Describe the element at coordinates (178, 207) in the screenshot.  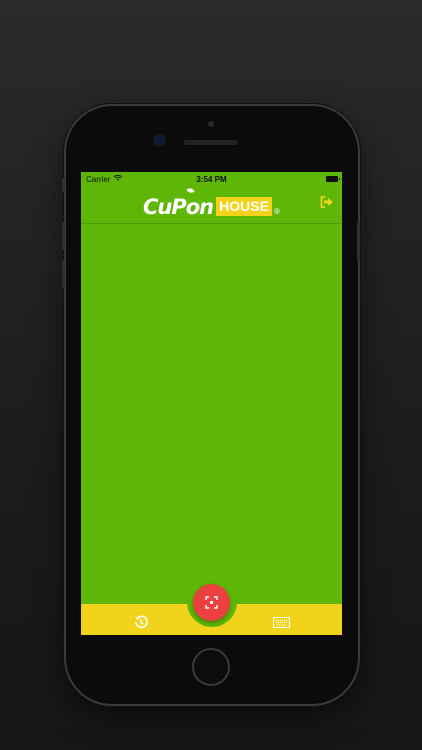
I see `logo-cupon: CuPon` at that location.